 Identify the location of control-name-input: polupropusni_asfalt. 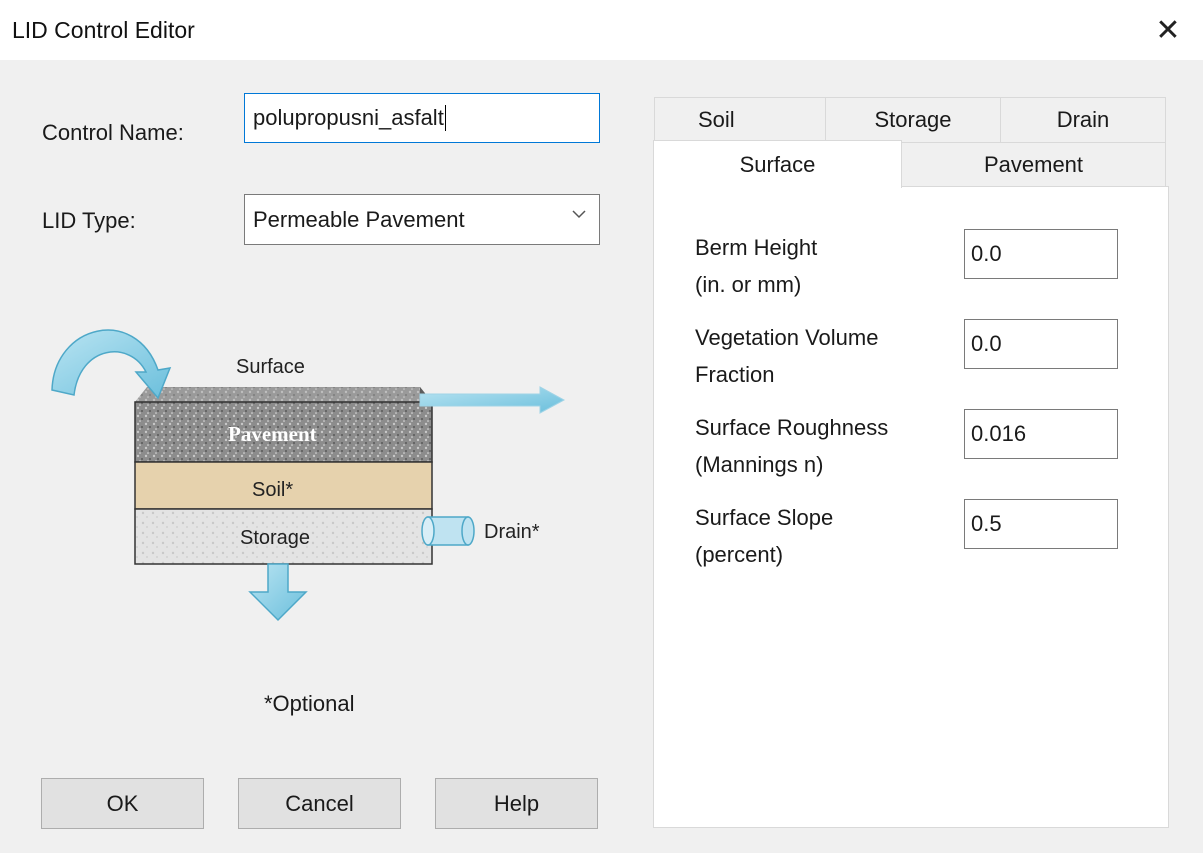
(422, 118).